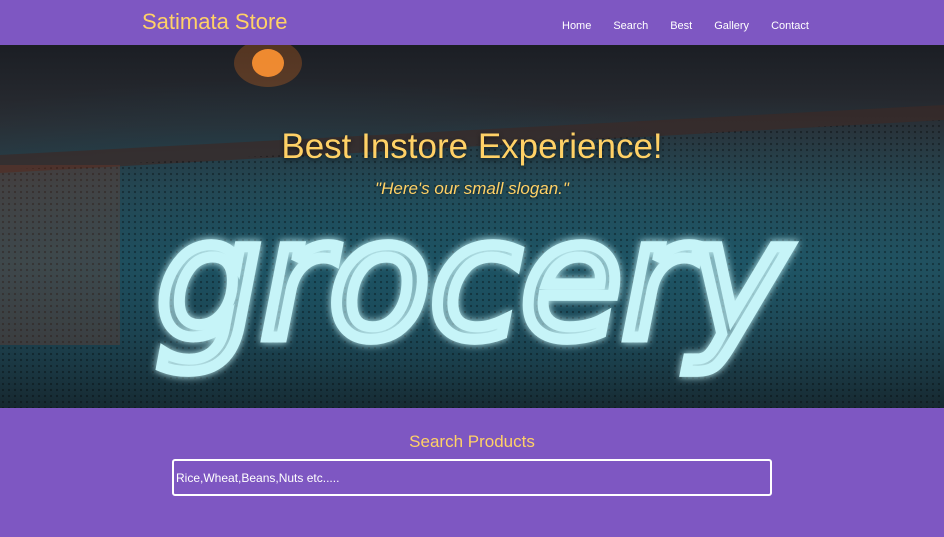  What do you see at coordinates (472, 477) in the screenshot?
I see `search-input` at bounding box center [472, 477].